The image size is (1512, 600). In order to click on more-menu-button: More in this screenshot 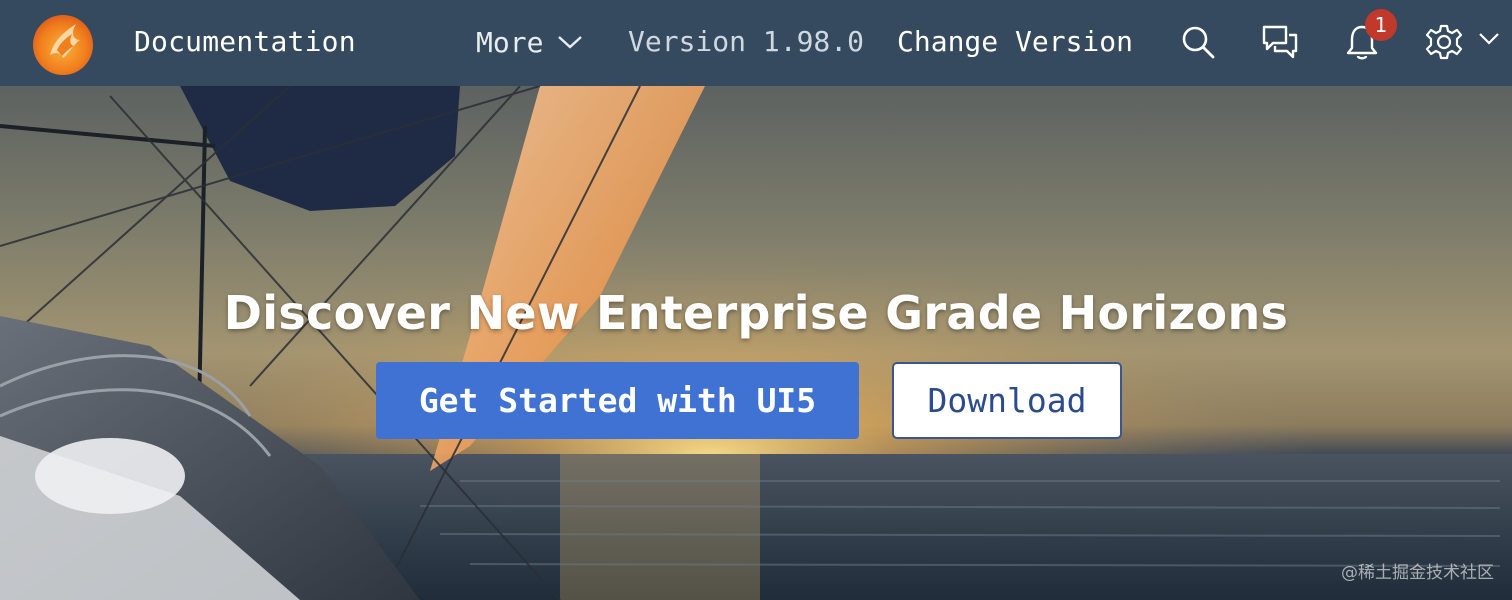, I will do `click(529, 42)`.